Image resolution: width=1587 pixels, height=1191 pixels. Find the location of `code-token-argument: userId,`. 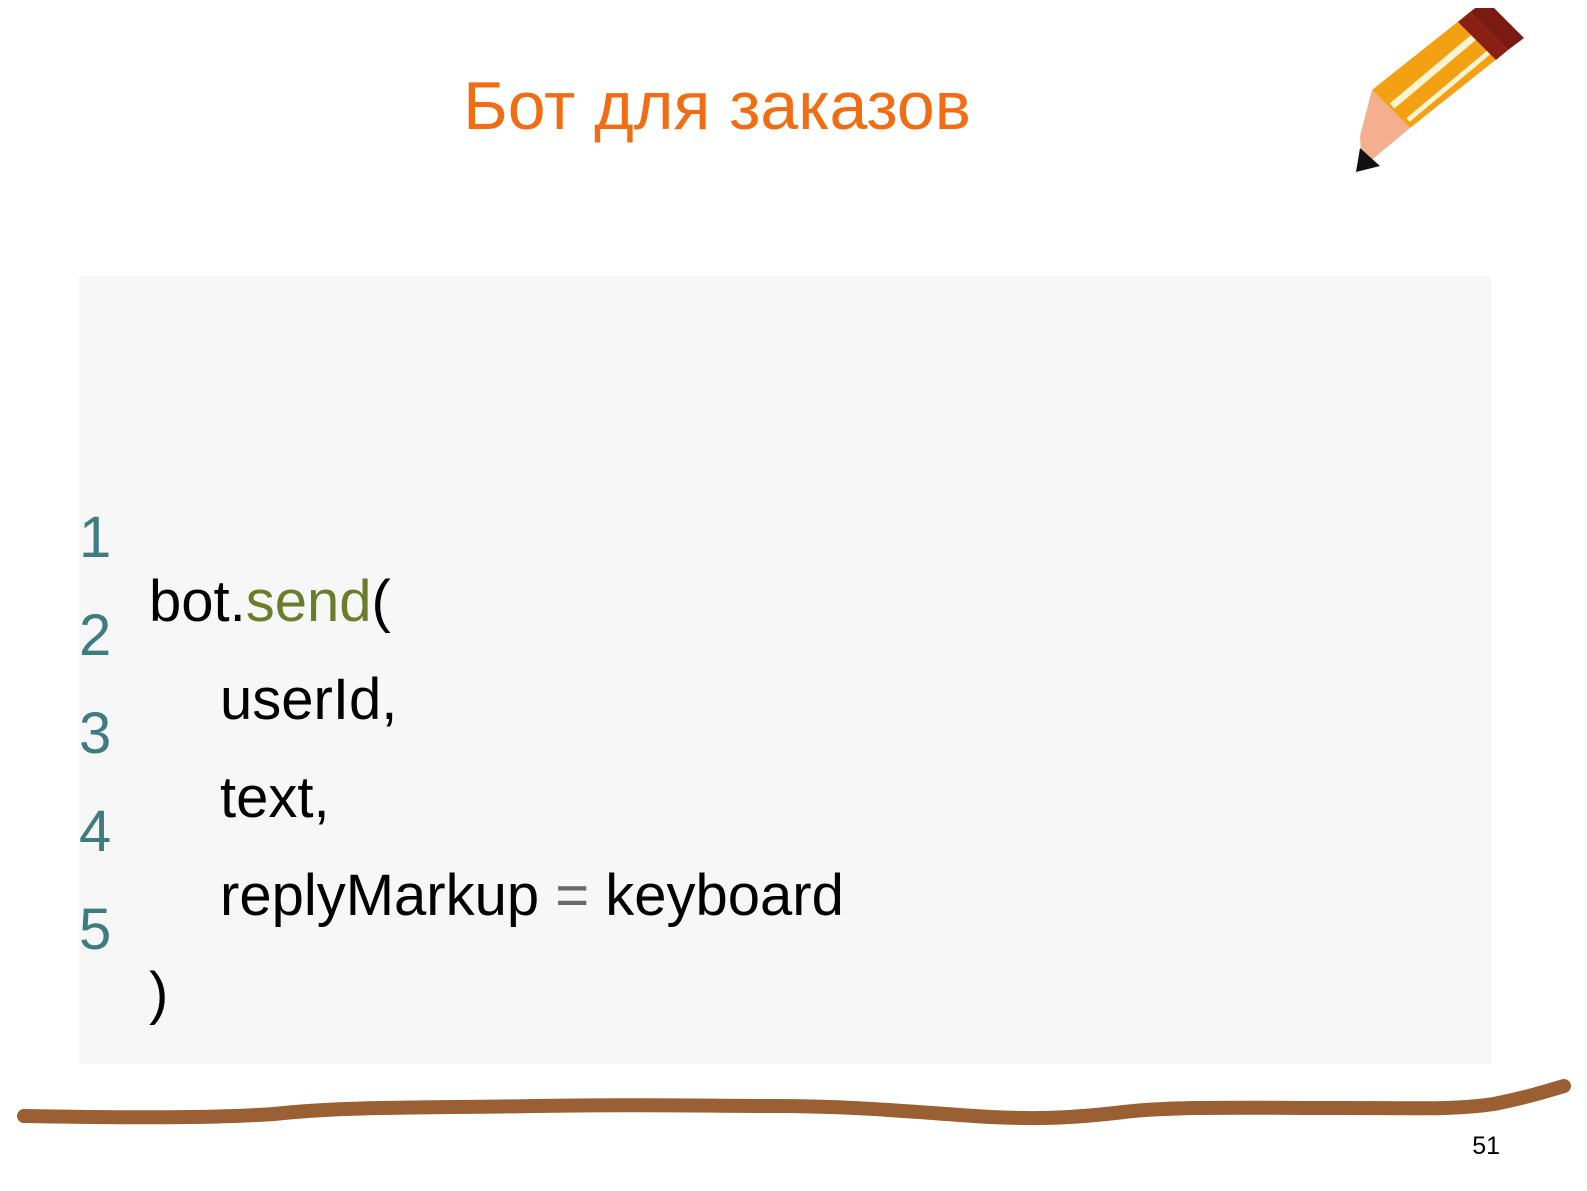

code-token-argument: userId, is located at coordinates (309, 699).